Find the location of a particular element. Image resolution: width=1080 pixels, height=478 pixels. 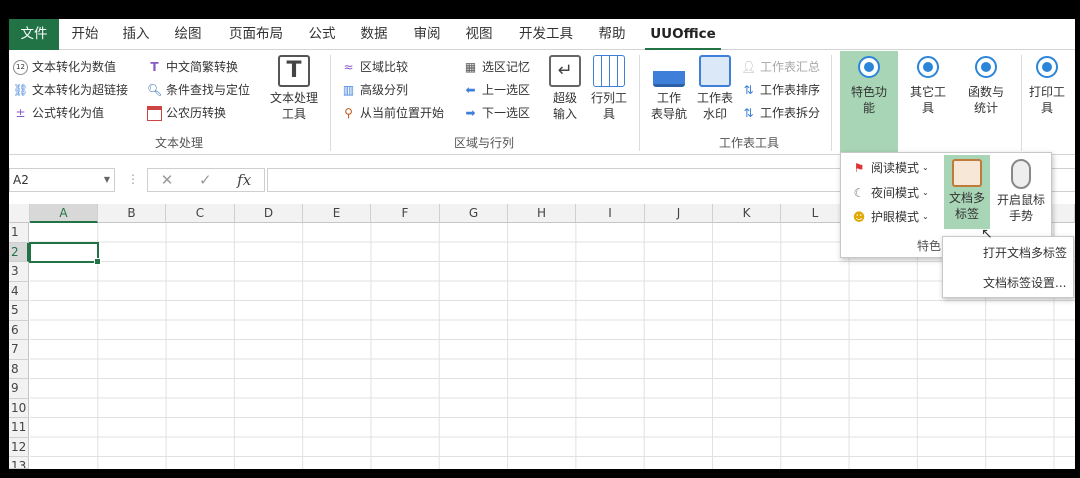

sheet-summary-button: 👤︎ 工作表汇总 is located at coordinates (780, 67).